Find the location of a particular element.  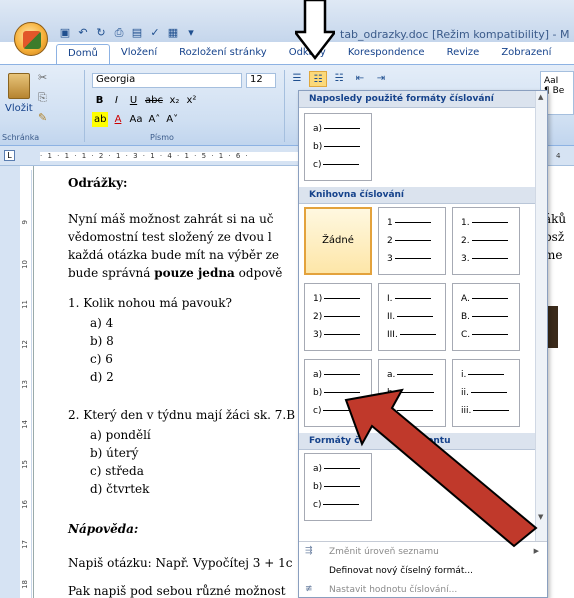

vertical-ruler: 9 10 11 12 13 14 15 16 17 18 is located at coordinates (26, 384).